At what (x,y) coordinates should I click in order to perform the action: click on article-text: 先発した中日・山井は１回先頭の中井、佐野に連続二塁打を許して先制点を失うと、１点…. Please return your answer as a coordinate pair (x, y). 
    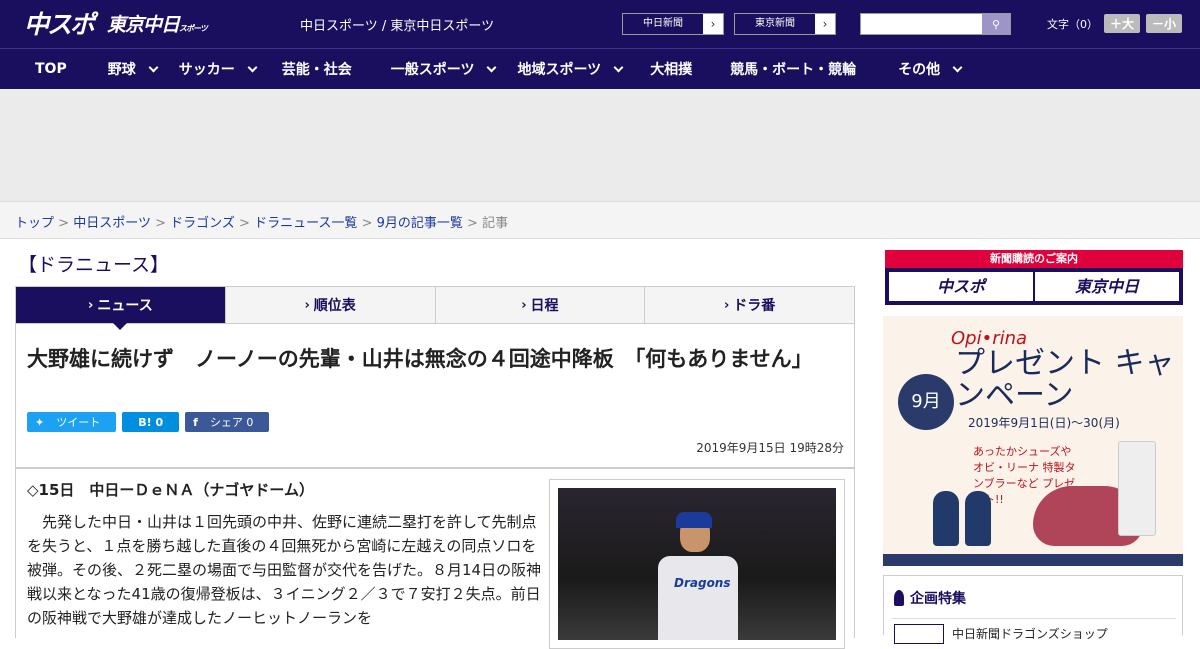
    Looking at the image, I should click on (284, 570).